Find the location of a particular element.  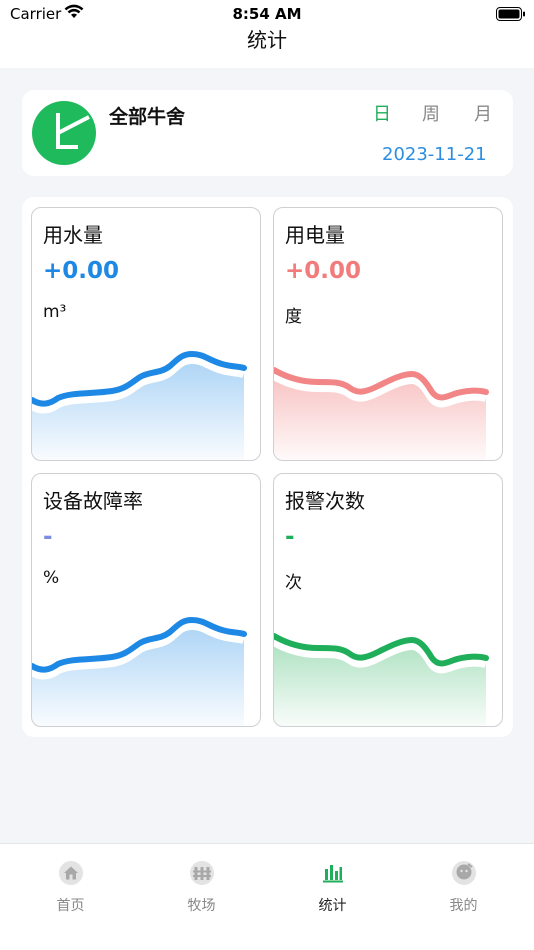

stat-card-power-usage: 用电量 +0.00 度 is located at coordinates (388, 334).